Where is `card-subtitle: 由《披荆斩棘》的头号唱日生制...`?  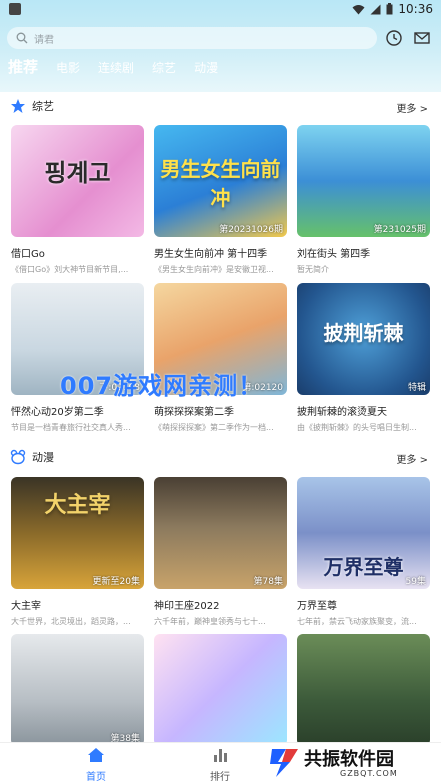 card-subtitle: 由《披荆斩棘》的头号唱日生制... is located at coordinates (357, 427).